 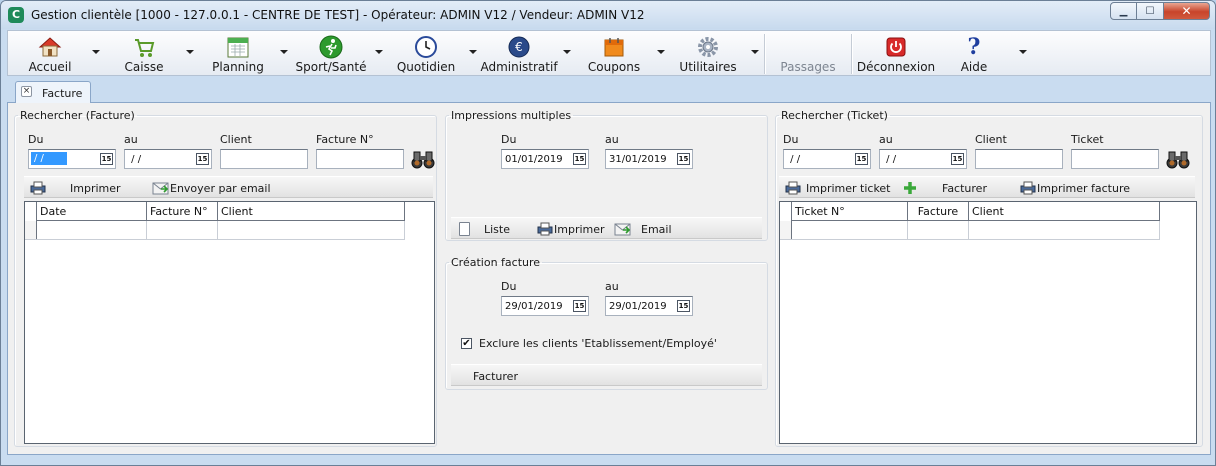 I want to click on coupons-dropdown-arrow, so click(x=661, y=52).